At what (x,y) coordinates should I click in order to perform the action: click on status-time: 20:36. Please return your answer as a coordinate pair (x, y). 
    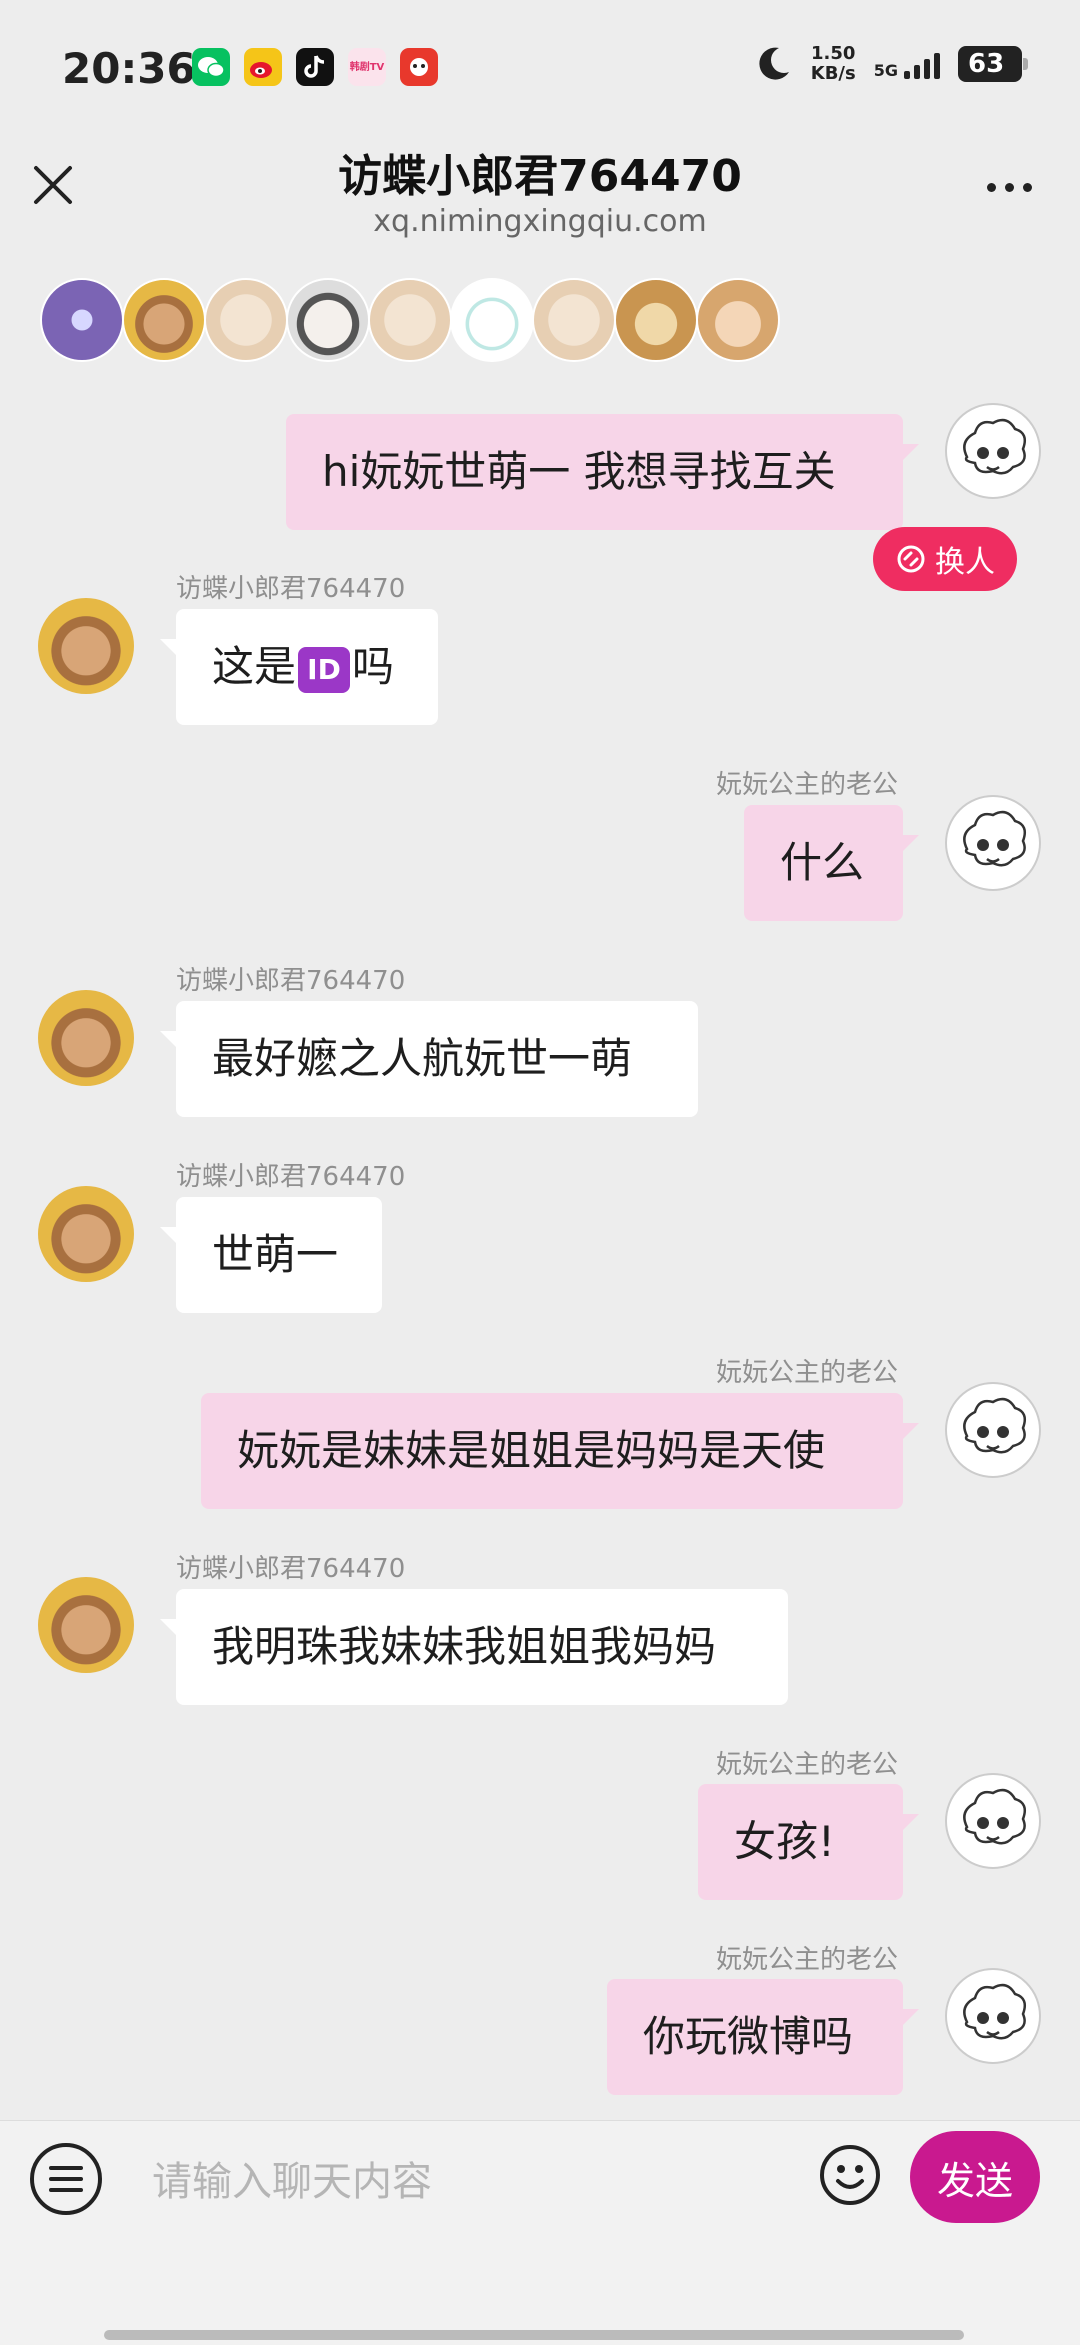
    Looking at the image, I should click on (129, 68).